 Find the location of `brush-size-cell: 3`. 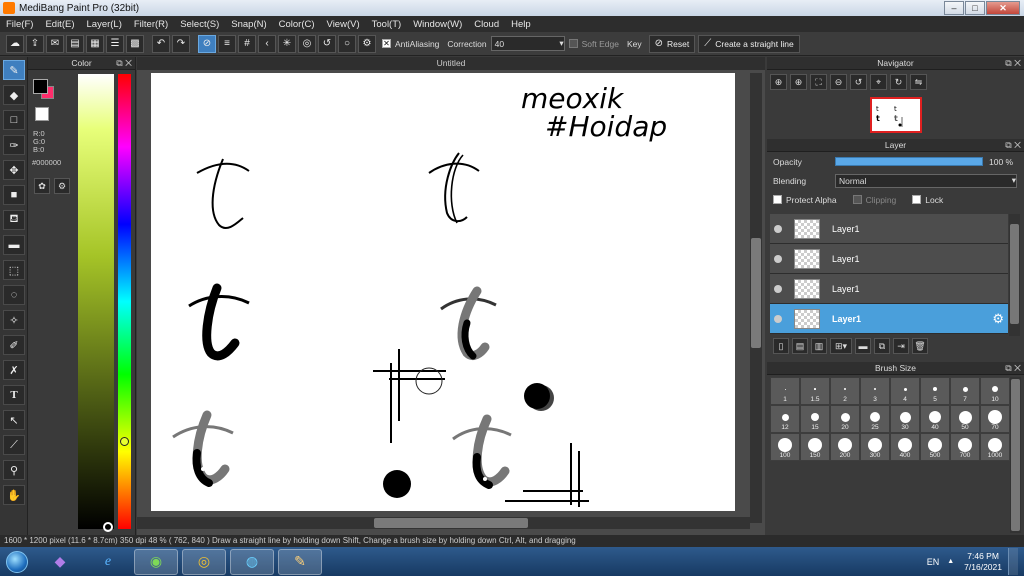

brush-size-cell: 3 is located at coordinates (875, 391).